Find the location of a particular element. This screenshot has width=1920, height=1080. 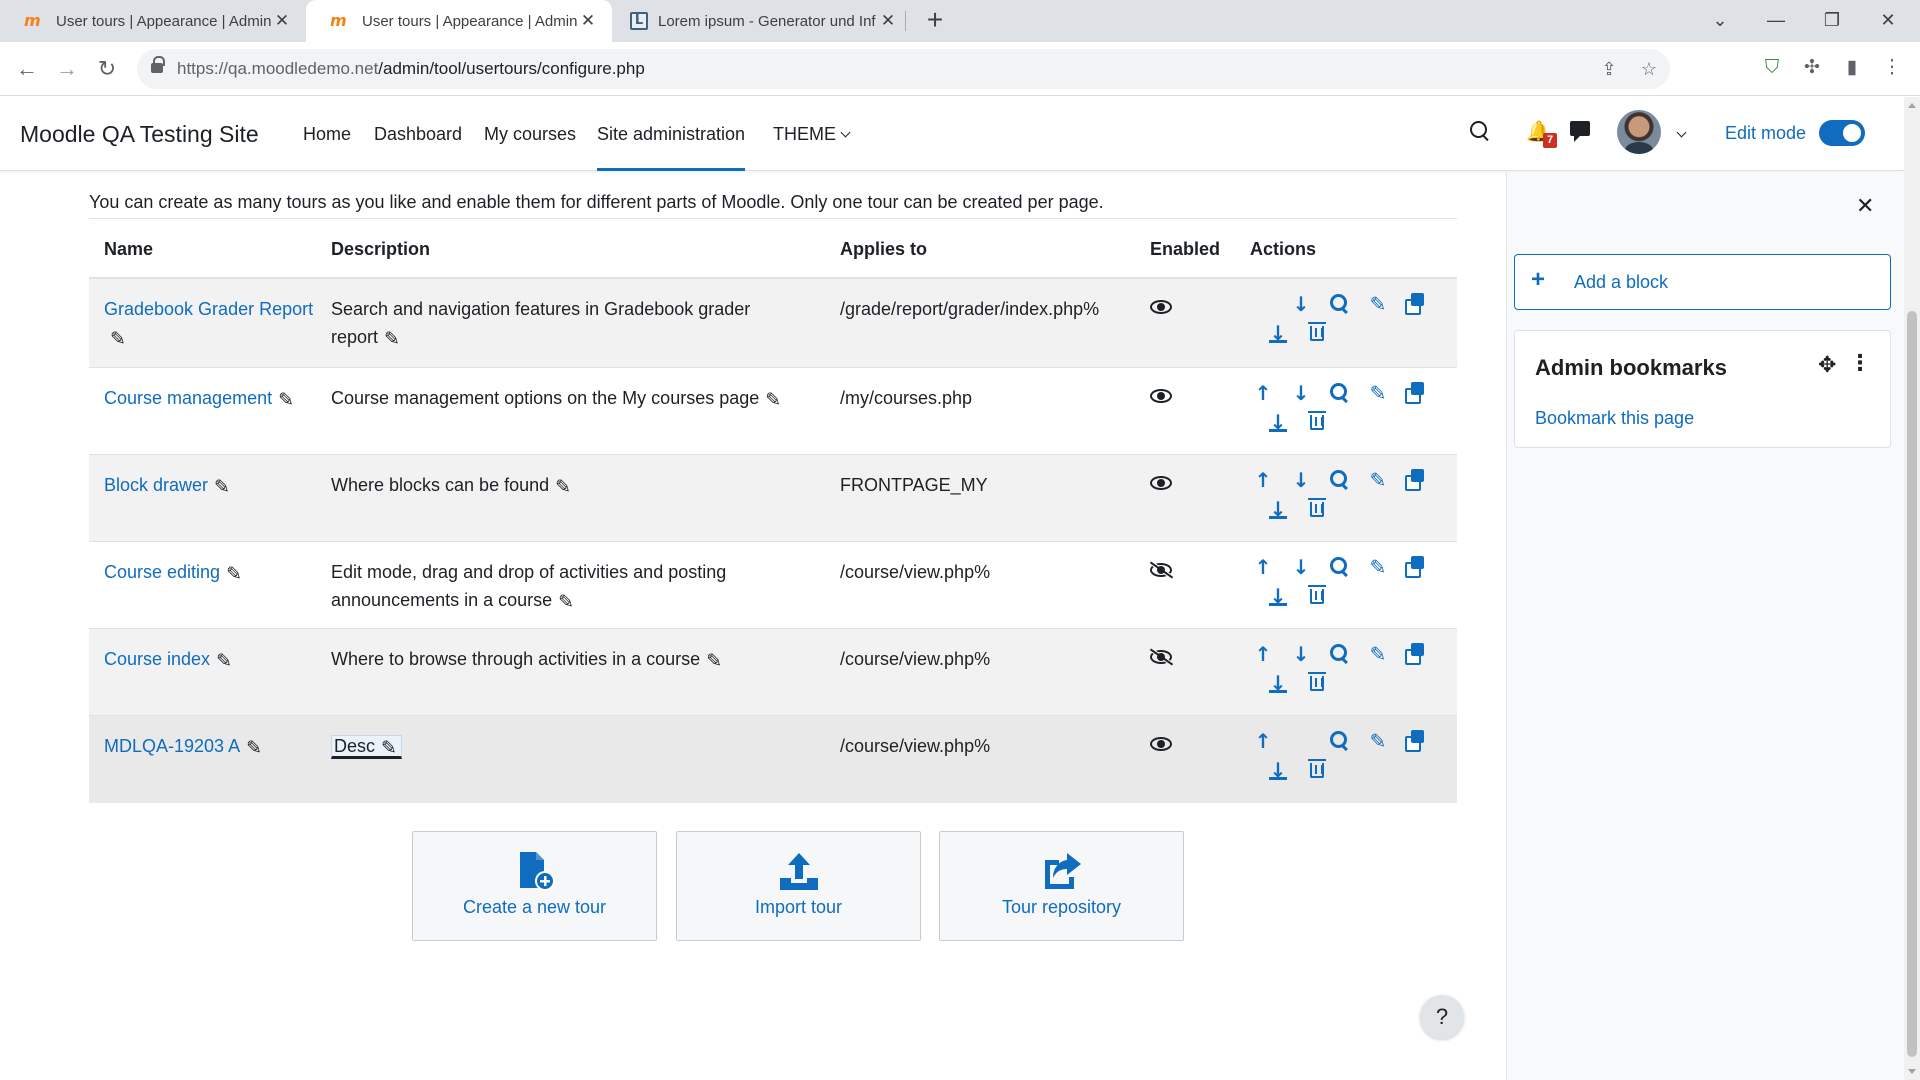

chevron-down-icon is located at coordinates (1679, 136).